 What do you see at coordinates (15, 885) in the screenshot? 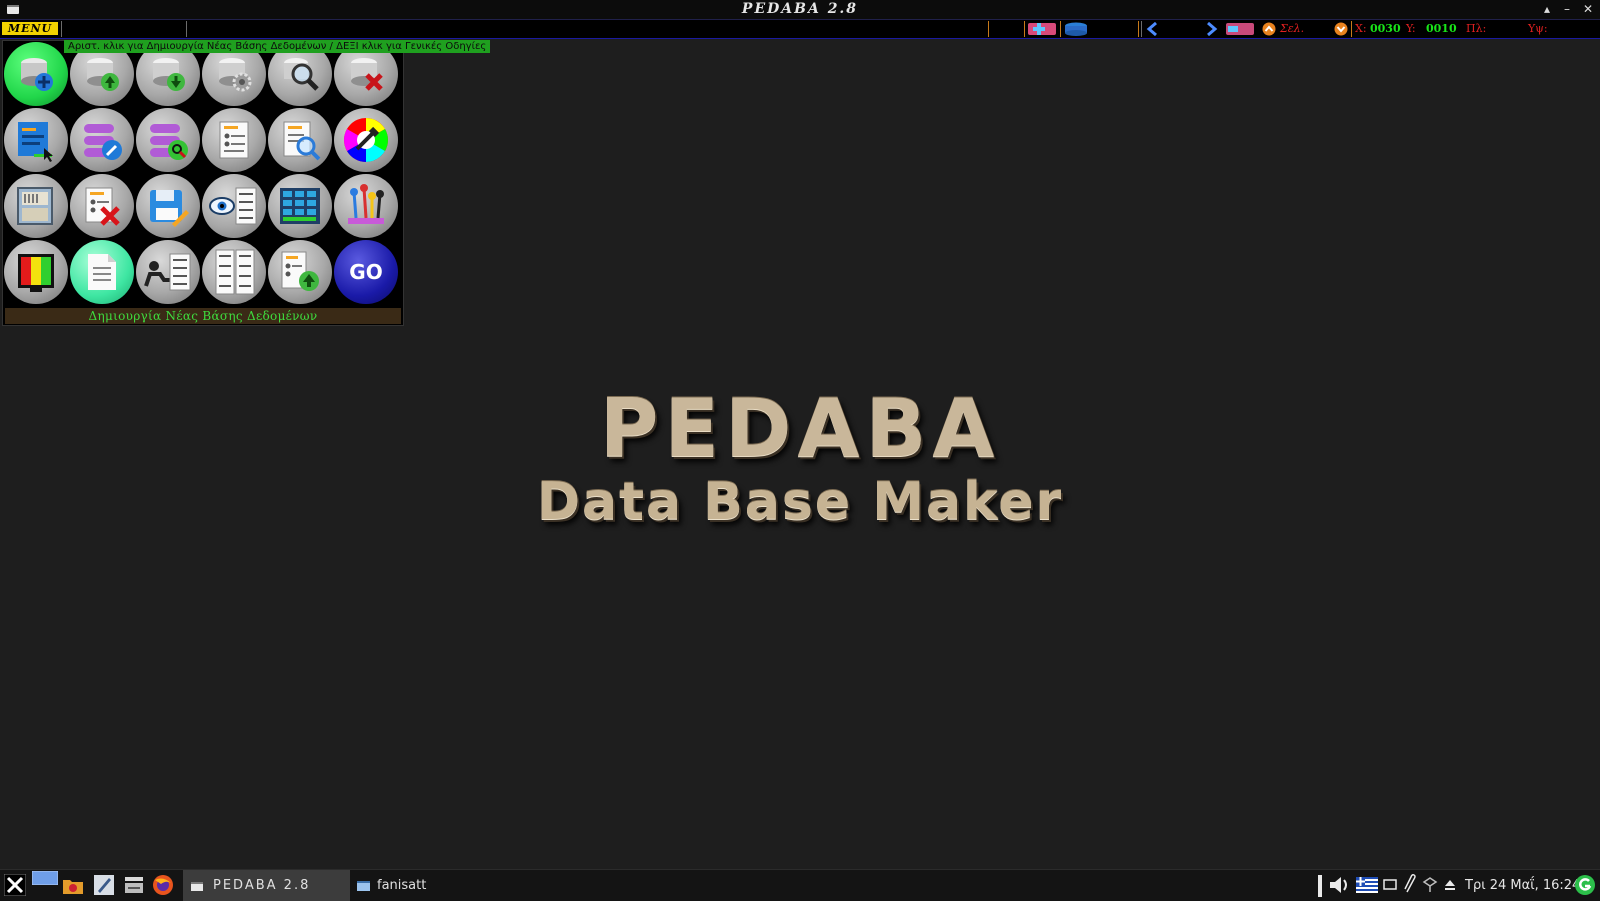
I see `start-menu-icon` at bounding box center [15, 885].